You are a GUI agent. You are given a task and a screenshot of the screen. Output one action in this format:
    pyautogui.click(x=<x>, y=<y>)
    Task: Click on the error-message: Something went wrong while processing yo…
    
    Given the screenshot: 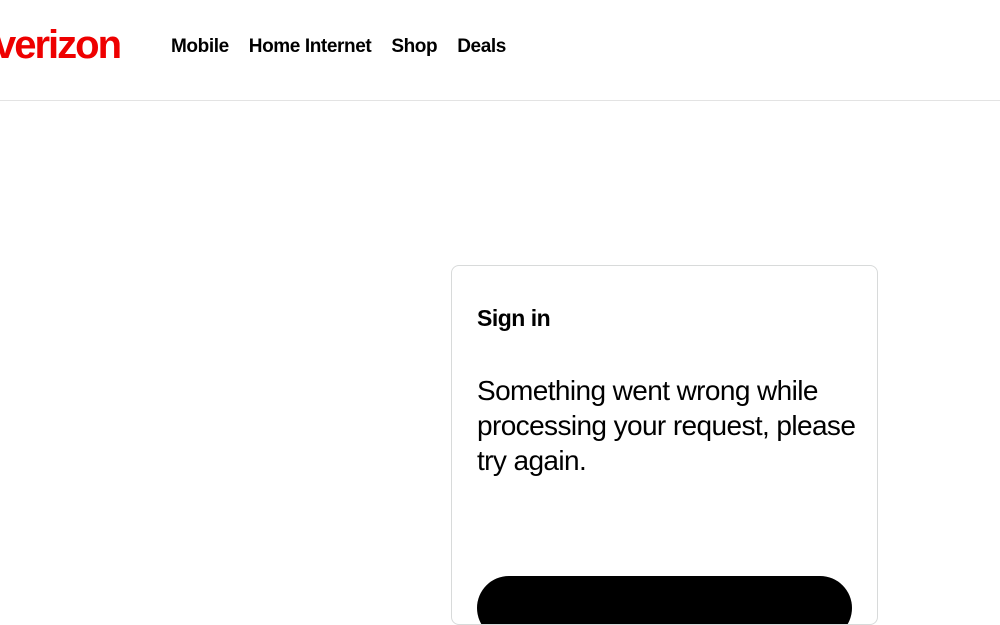 What is the action you would take?
    pyautogui.click(x=666, y=425)
    